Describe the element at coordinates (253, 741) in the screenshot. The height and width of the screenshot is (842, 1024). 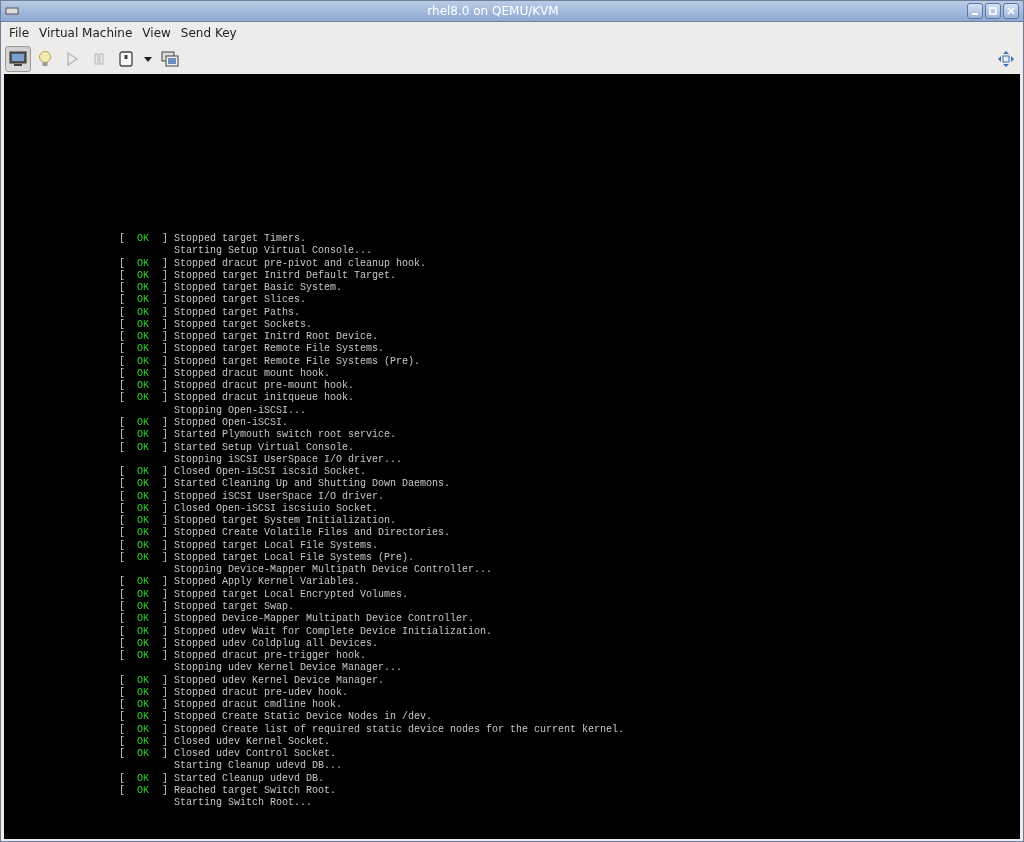
I see `log-message: Closed udev Kernel Socket.` at that location.